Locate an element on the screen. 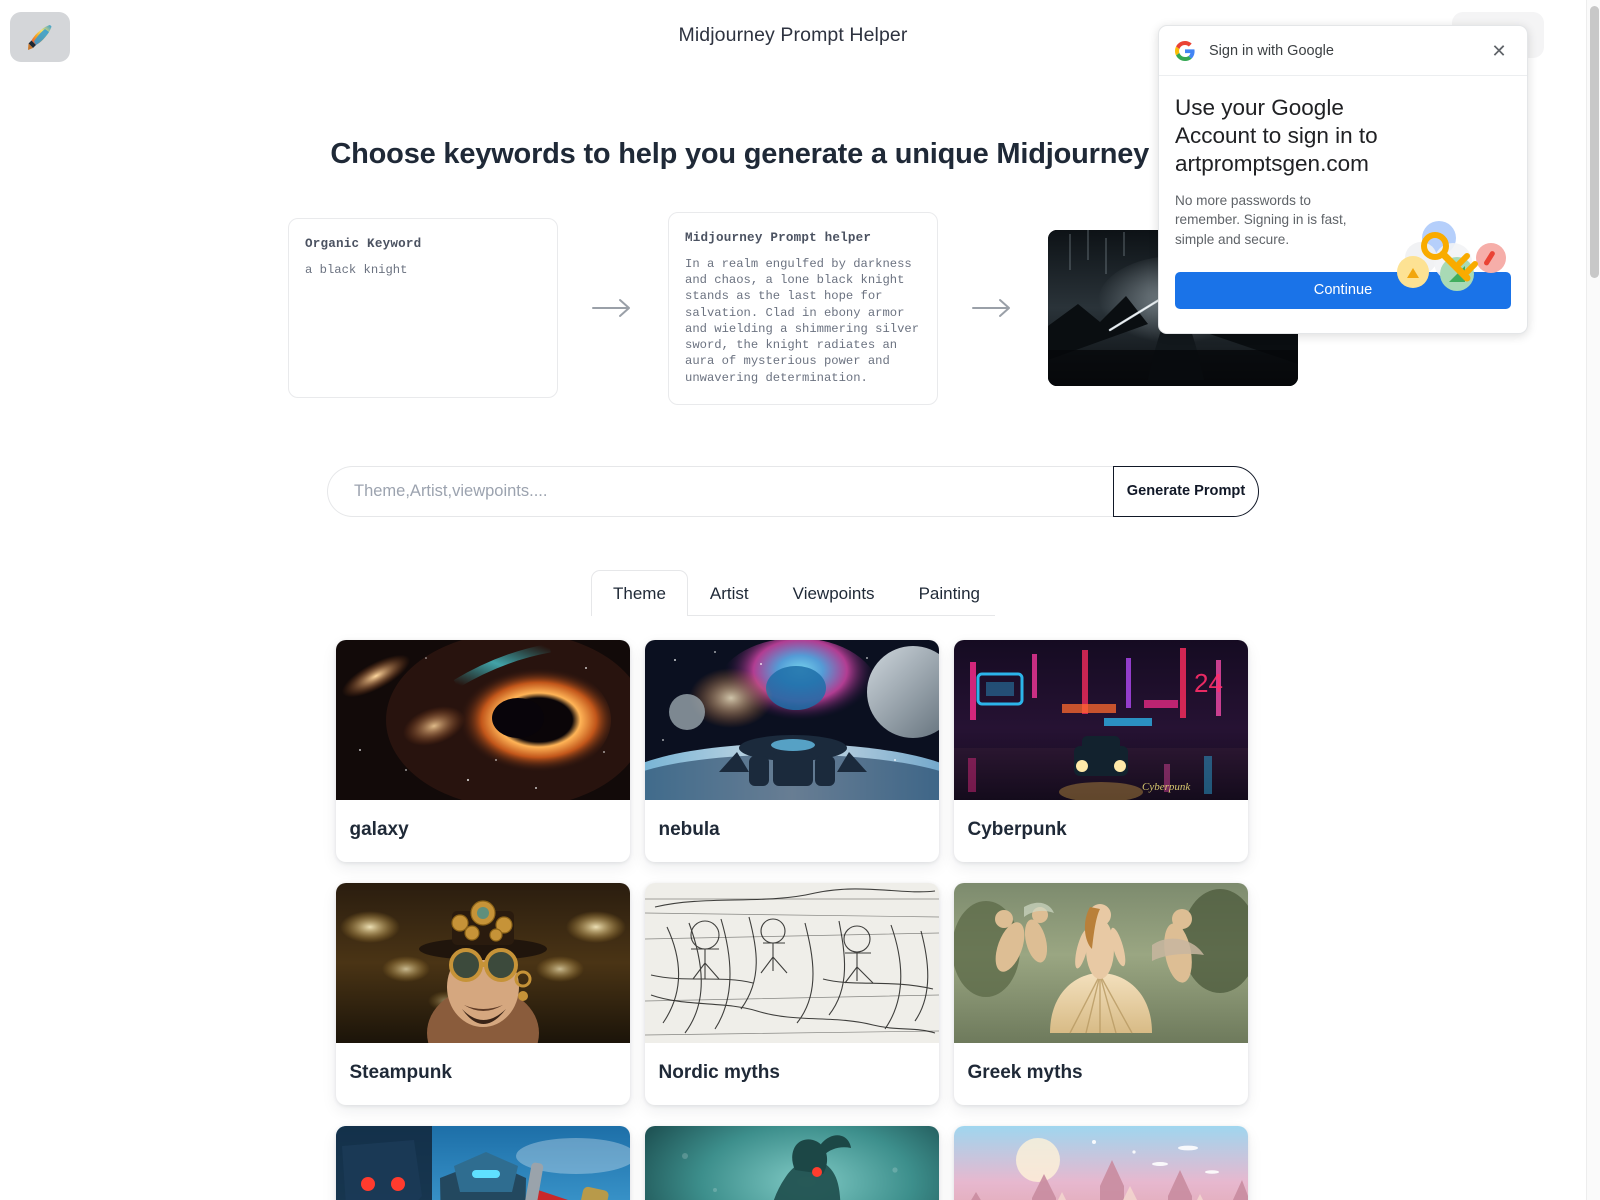  card-label: galaxy is located at coordinates (379, 829).